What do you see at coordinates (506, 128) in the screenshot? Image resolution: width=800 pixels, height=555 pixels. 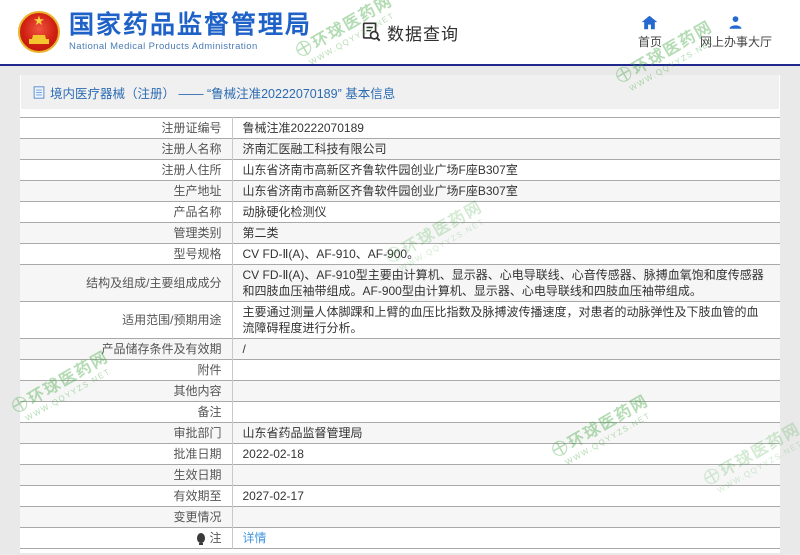 I see `row-value: 鲁械注准20222070189` at bounding box center [506, 128].